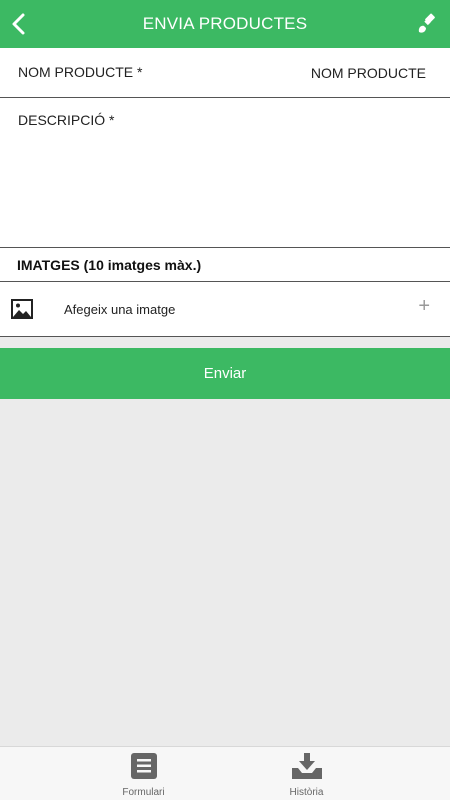 The image size is (450, 800). I want to click on page-title: ENVIA PRODUCTES, so click(225, 23).